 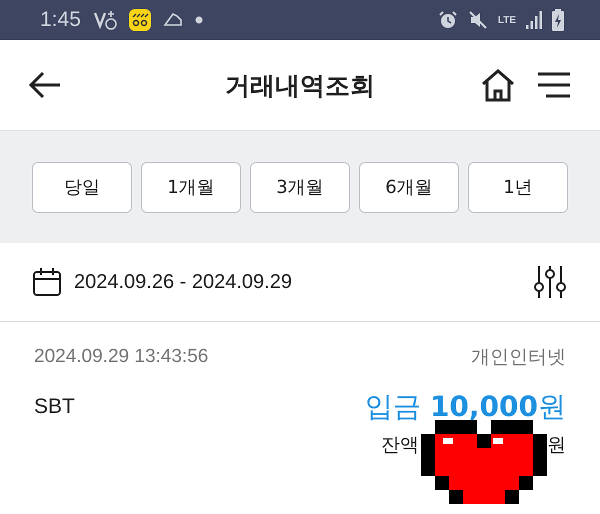 What do you see at coordinates (534, 20) in the screenshot?
I see `signal-icon` at bounding box center [534, 20].